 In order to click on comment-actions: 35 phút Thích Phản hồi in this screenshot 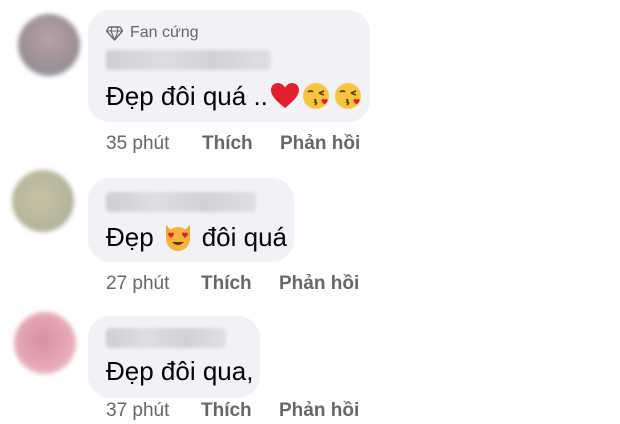, I will do `click(256, 145)`.